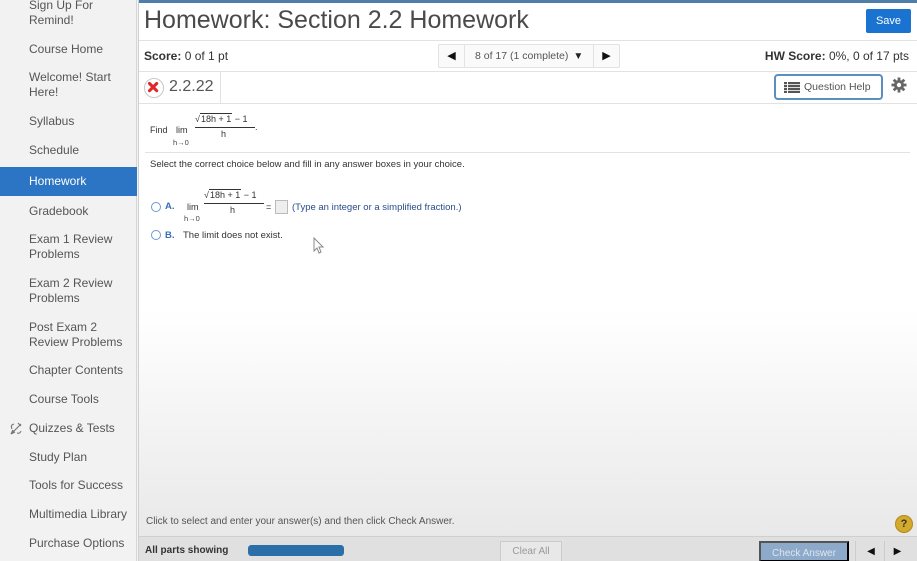  What do you see at coordinates (528, 1) in the screenshot?
I see `header-accent-line` at bounding box center [528, 1].